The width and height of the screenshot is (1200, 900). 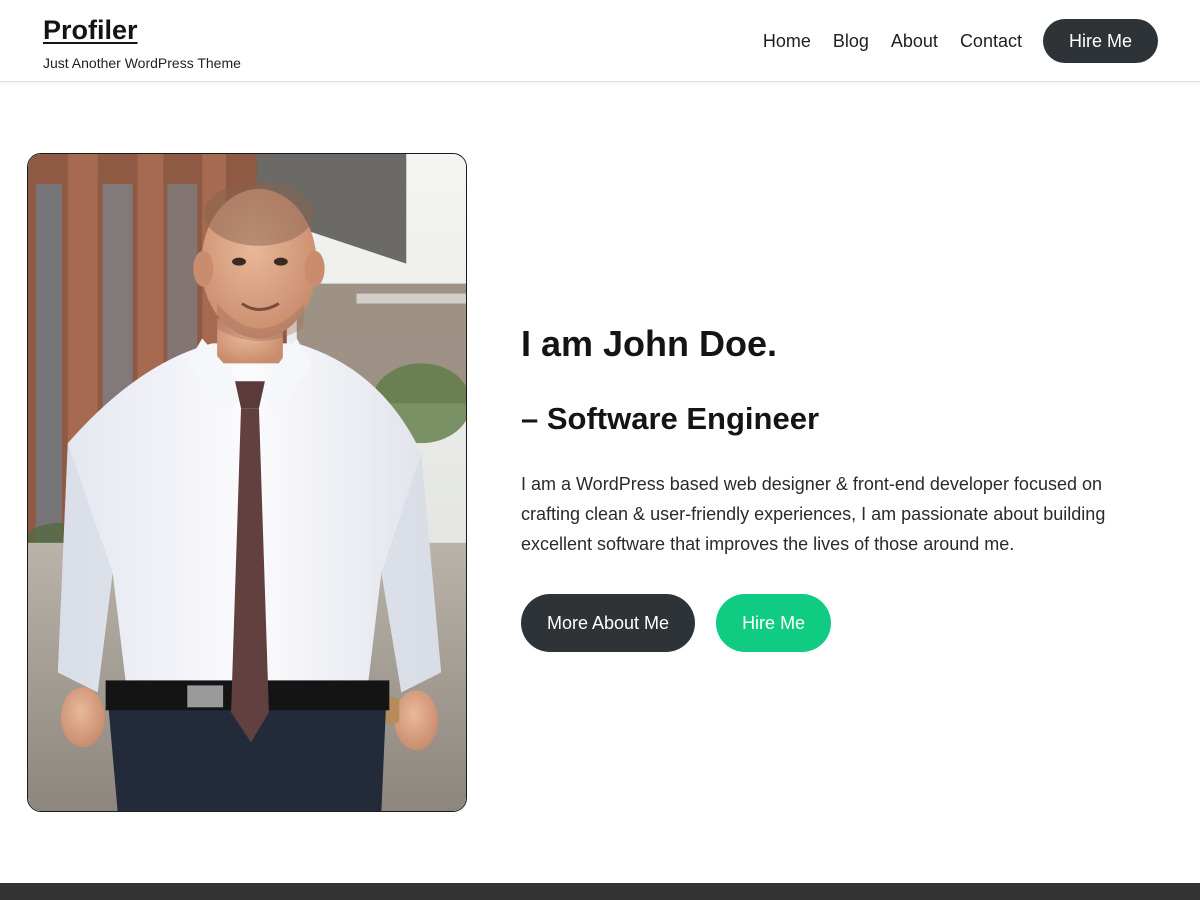 I want to click on site-tagline: Just Another WordPress Theme, so click(x=142, y=63).